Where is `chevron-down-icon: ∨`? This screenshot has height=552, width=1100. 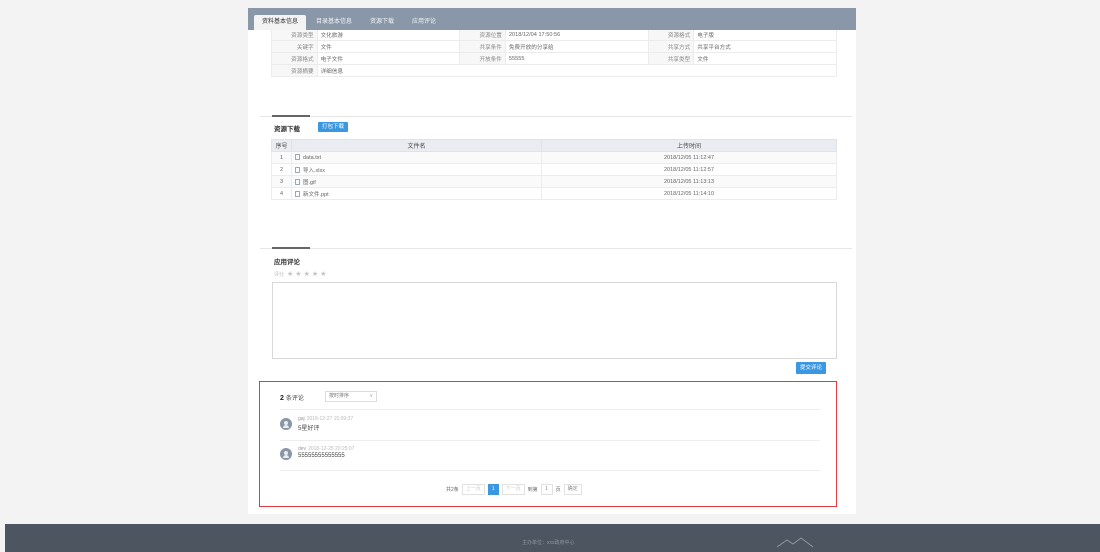
chevron-down-icon: ∨ is located at coordinates (371, 396).